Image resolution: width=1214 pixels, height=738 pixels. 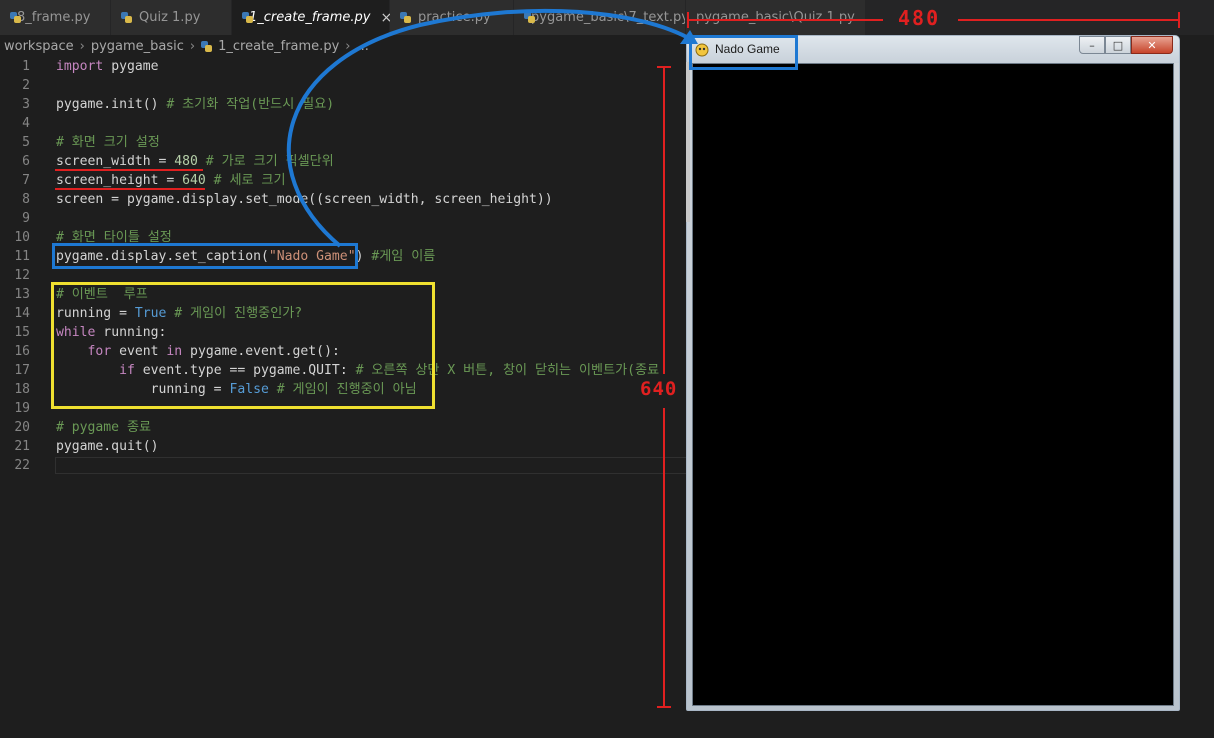 I want to click on line-number: 8, so click(x=26, y=199).